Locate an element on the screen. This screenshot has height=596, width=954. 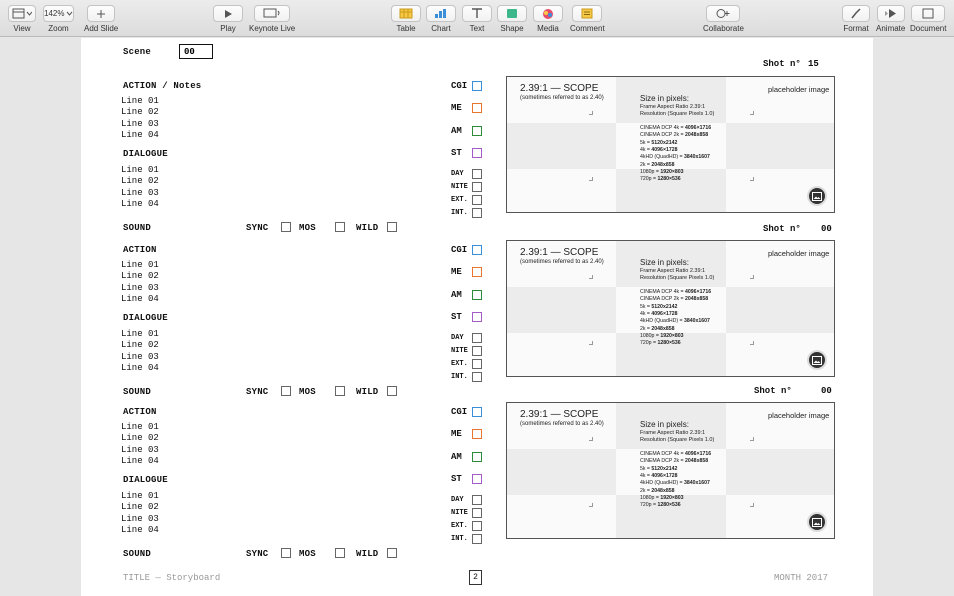
format-control: Format is located at coordinates (856, 19).